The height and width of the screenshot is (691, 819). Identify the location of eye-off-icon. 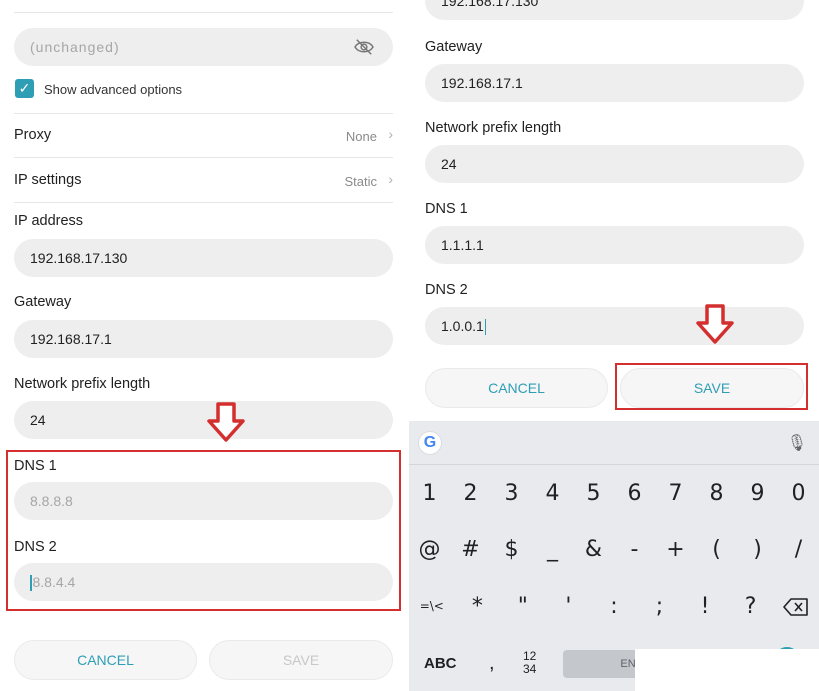
(364, 47).